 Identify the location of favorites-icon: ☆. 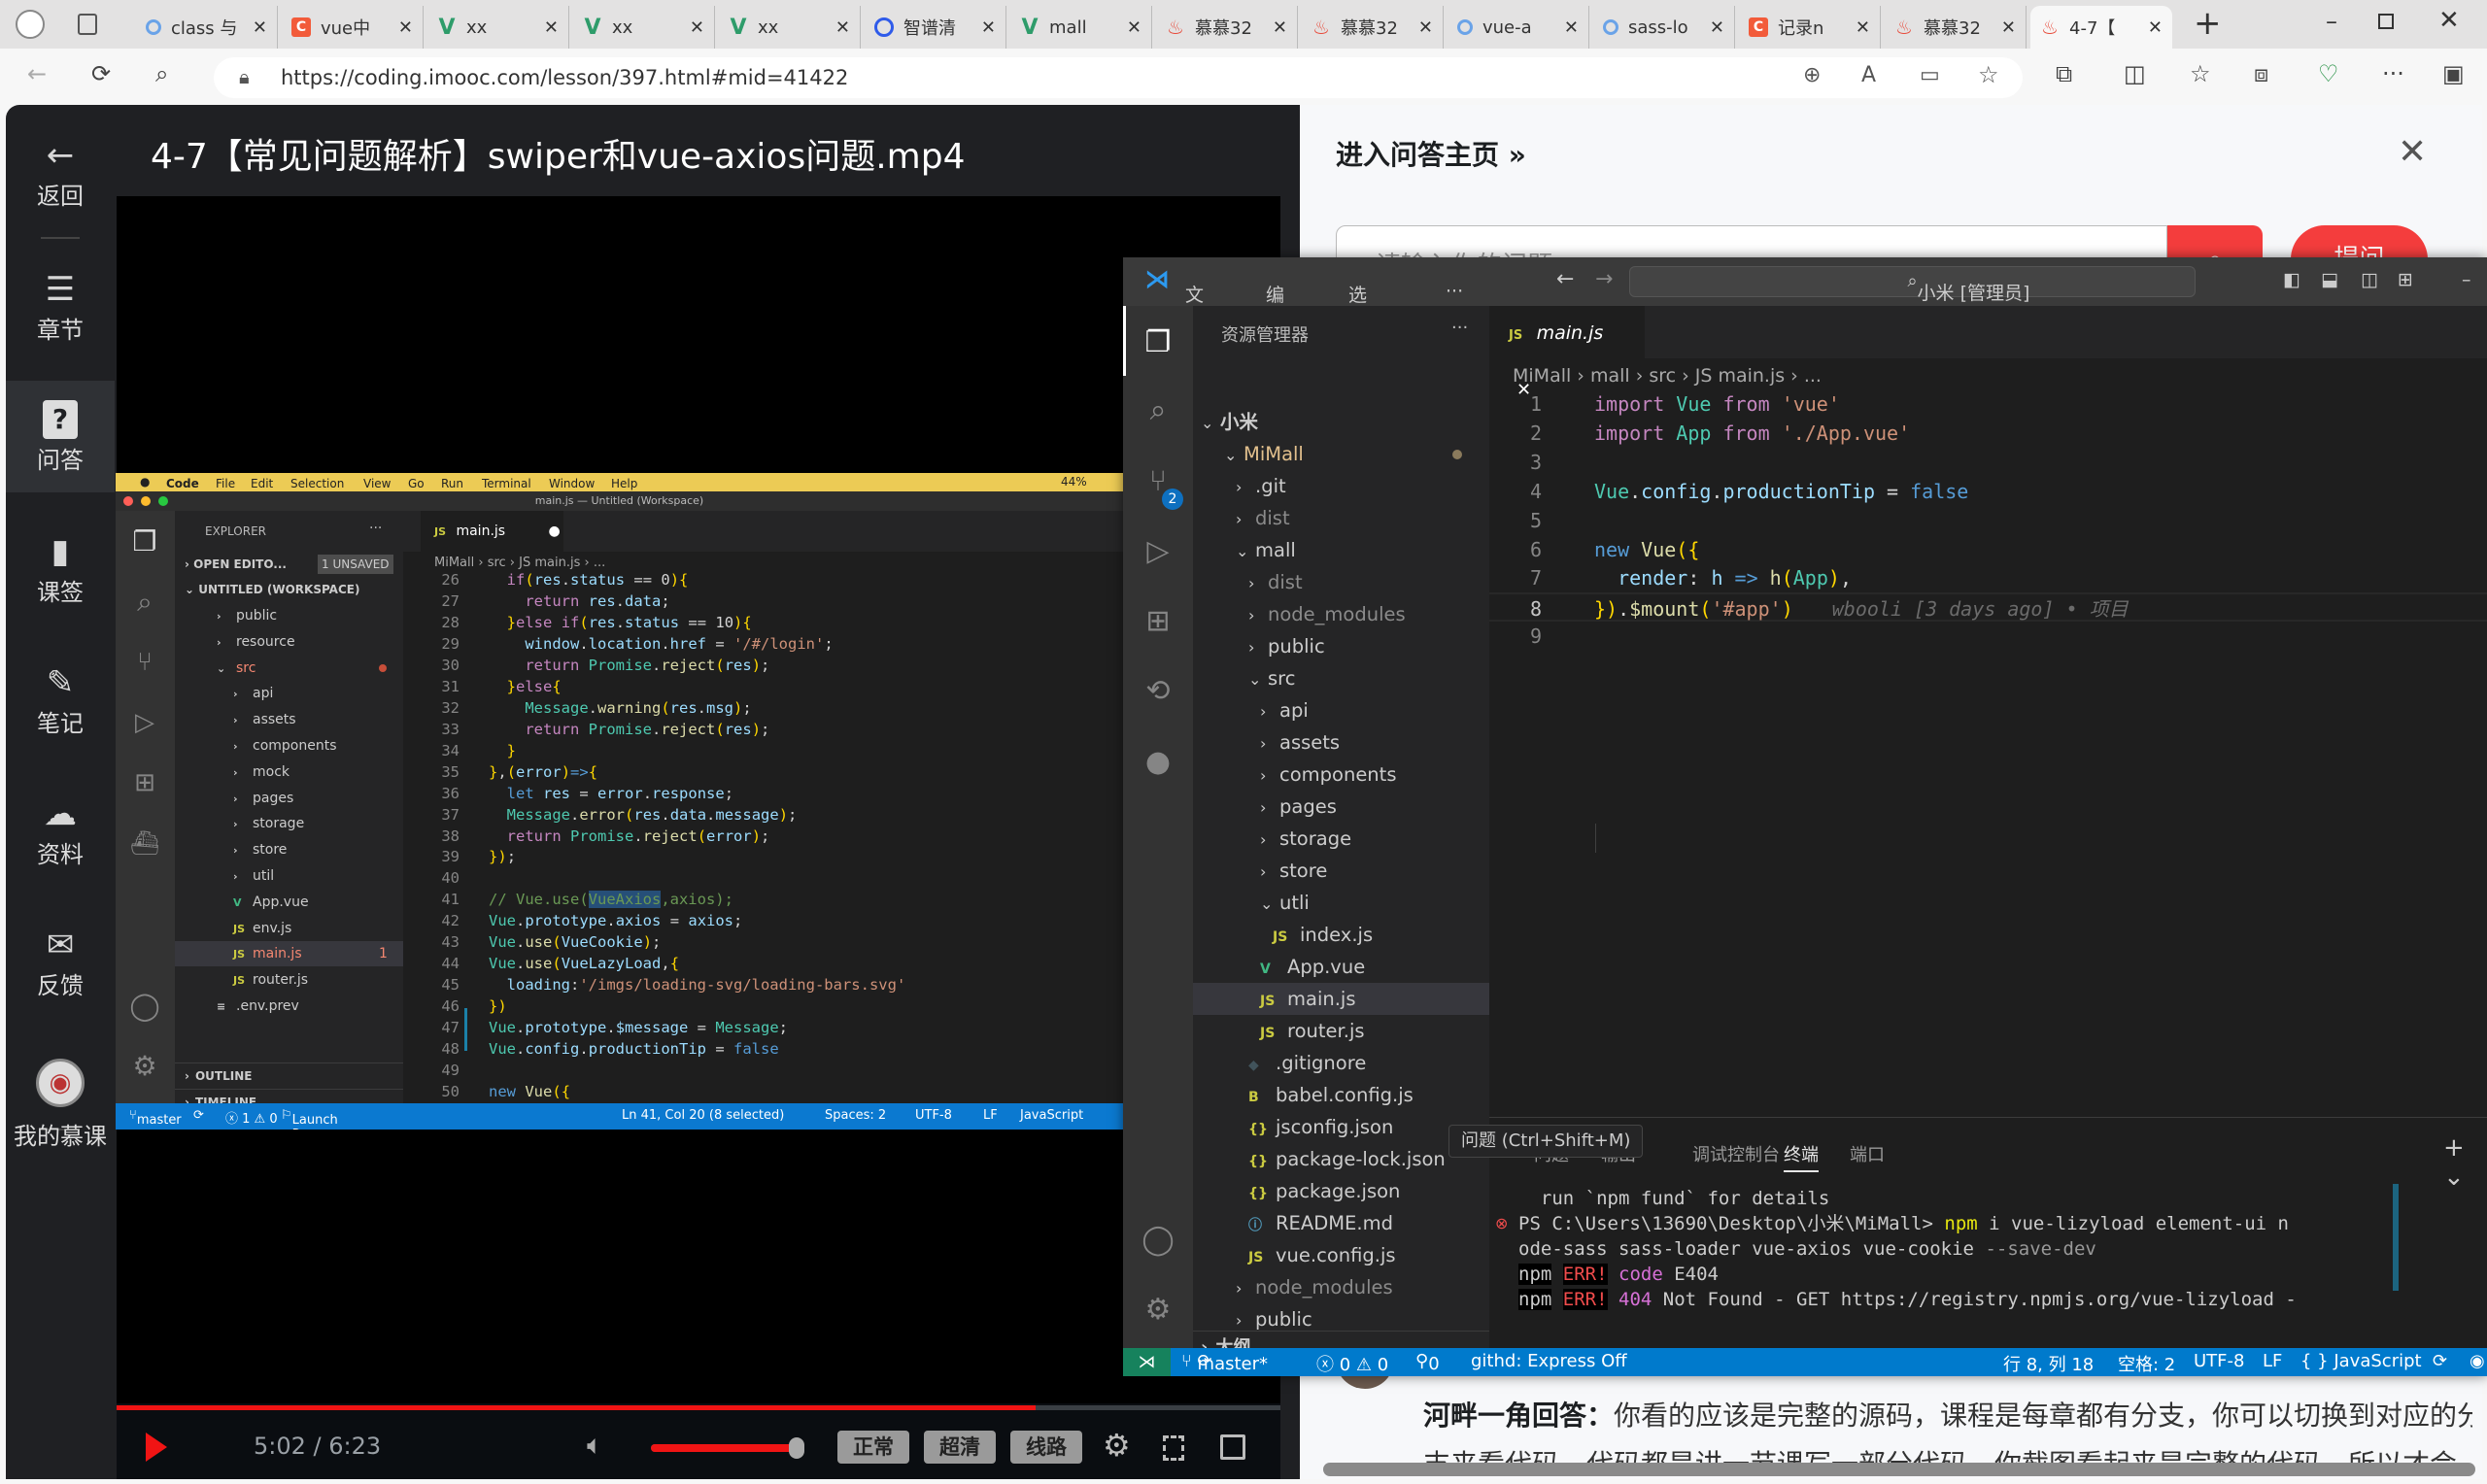
(2200, 74).